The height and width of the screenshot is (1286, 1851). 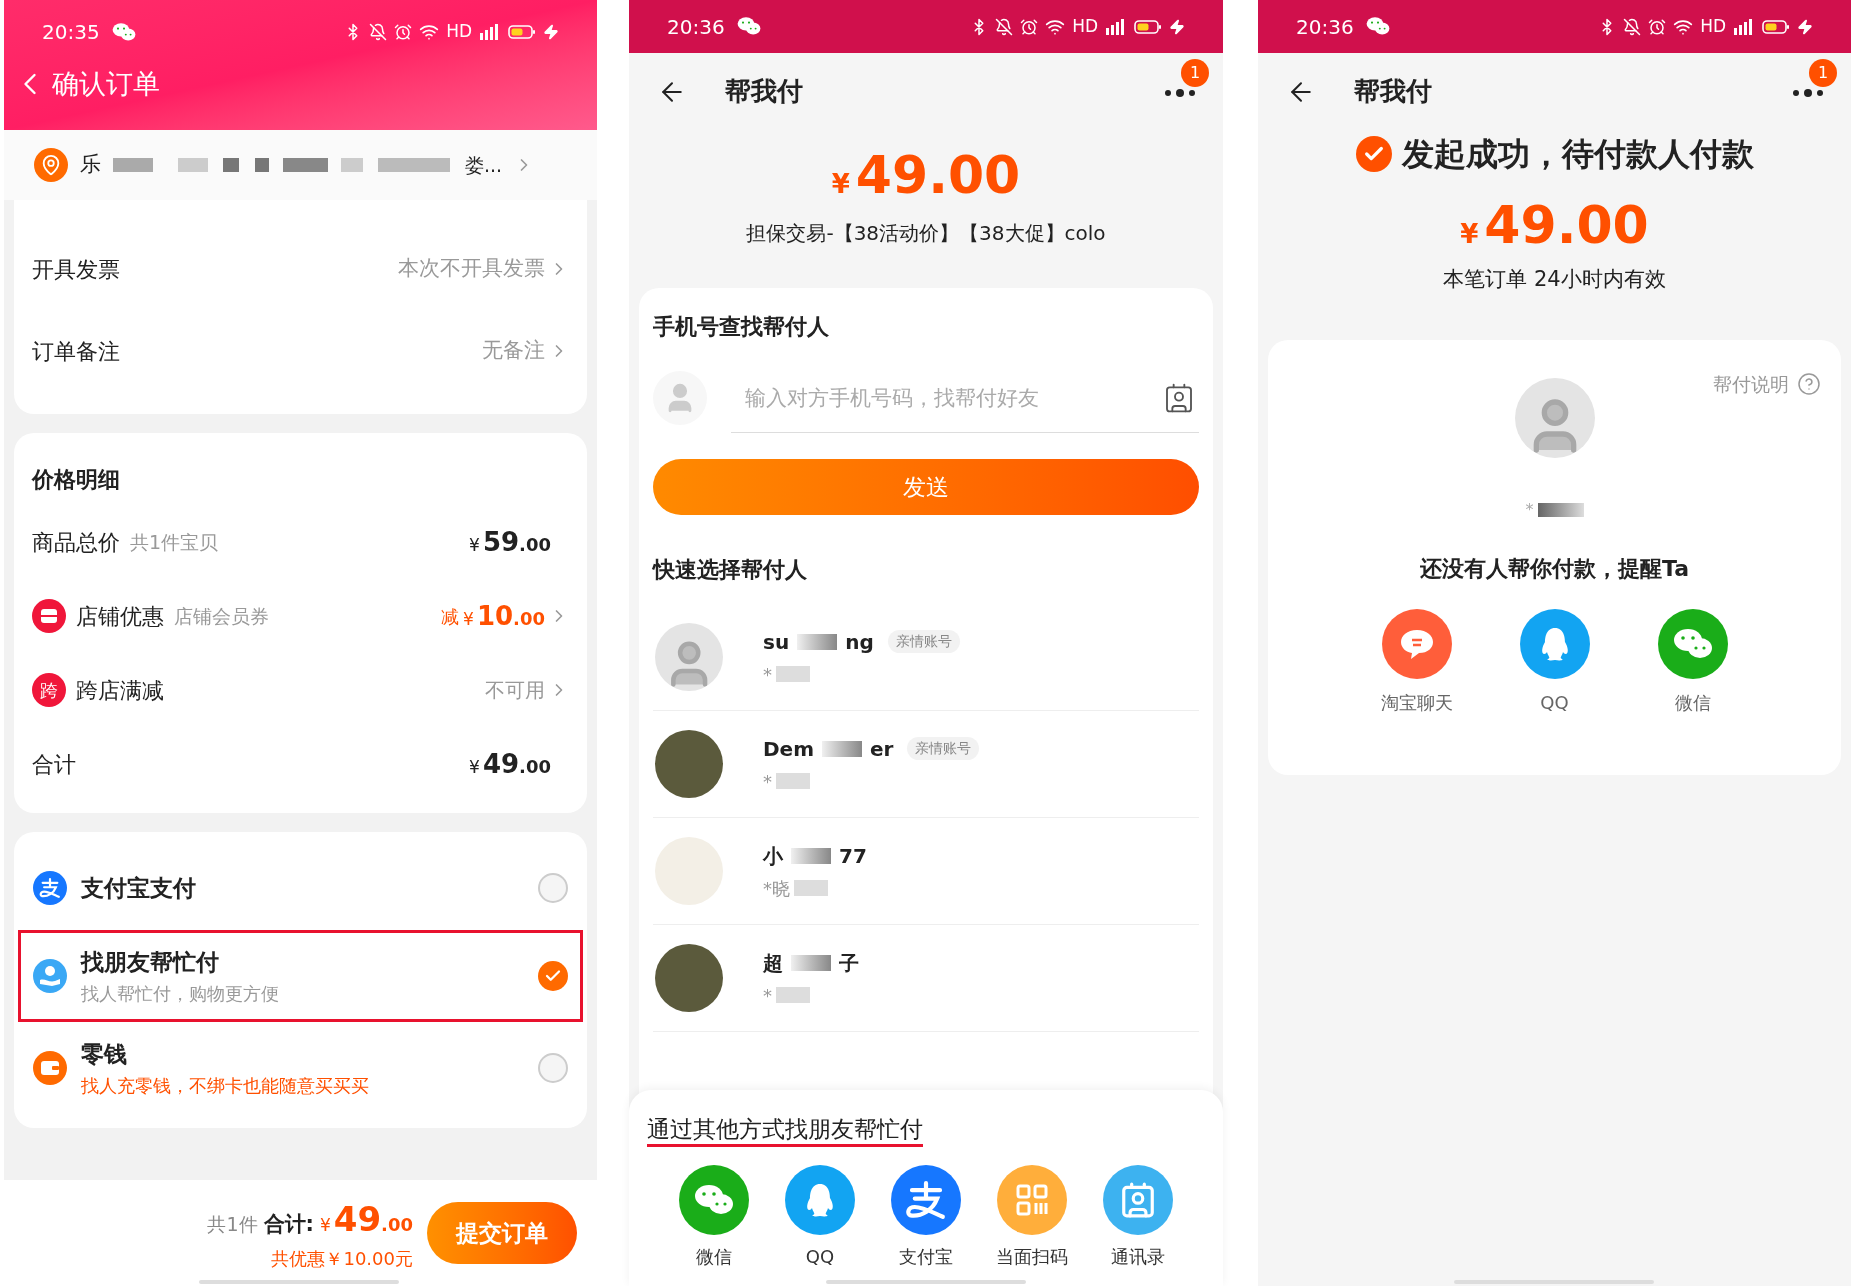 I want to click on status-message: 发起成功，待付款人付款, so click(x=1577, y=154).